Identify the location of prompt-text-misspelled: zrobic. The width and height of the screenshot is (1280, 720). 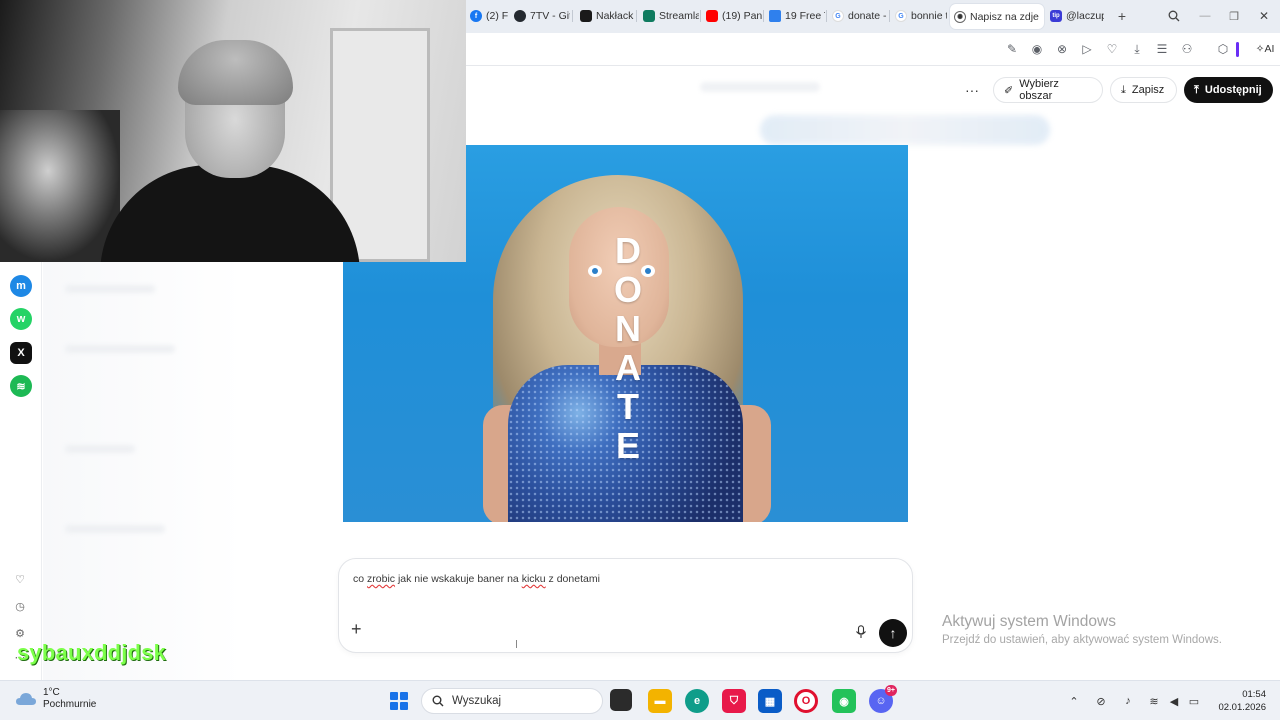
(381, 579).